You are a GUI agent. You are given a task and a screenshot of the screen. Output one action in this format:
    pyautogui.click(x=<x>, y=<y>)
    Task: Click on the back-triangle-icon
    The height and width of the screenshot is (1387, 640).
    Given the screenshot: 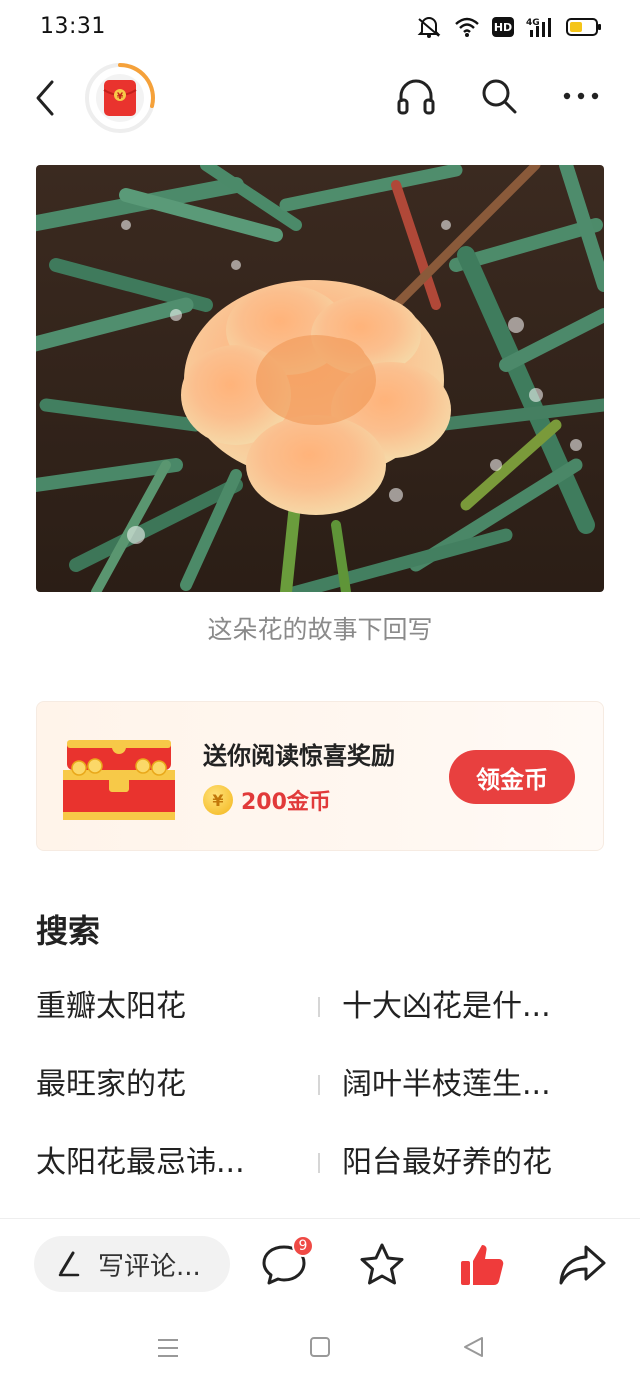 What is the action you would take?
    pyautogui.click(x=473, y=1347)
    